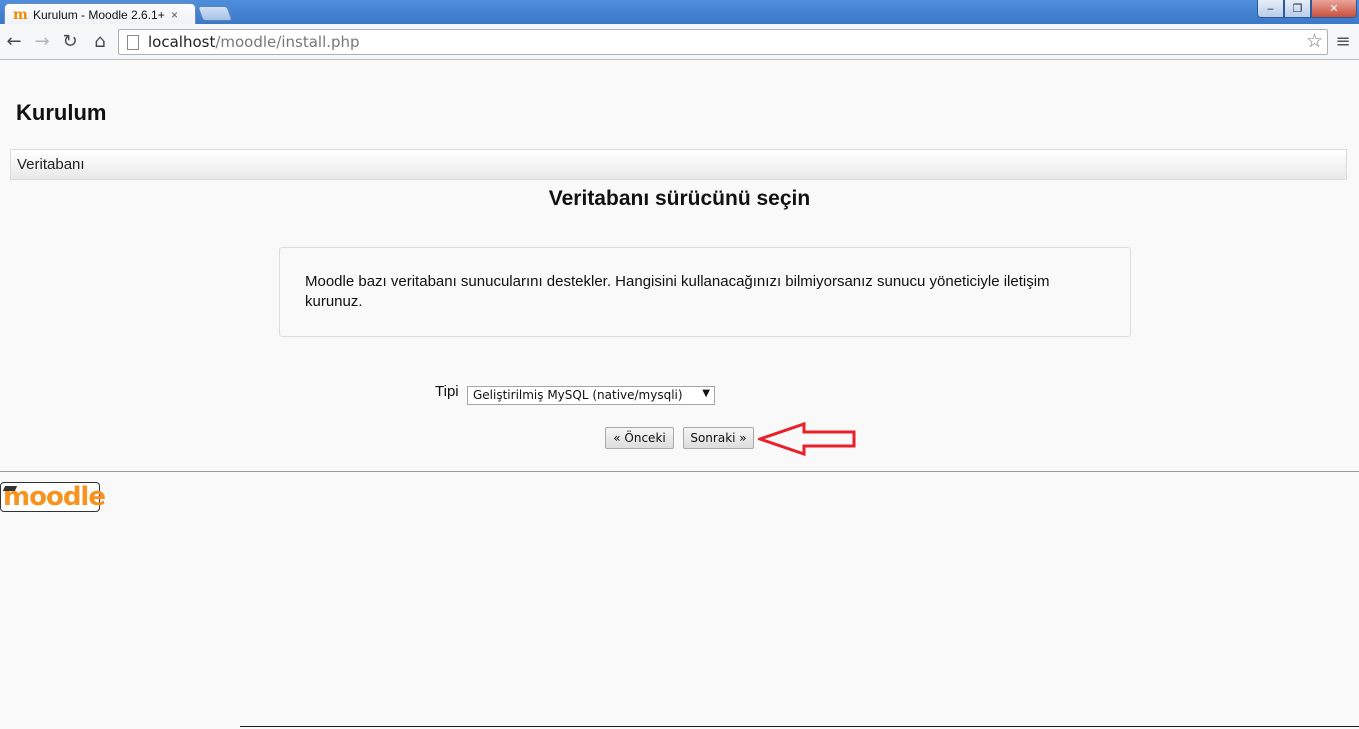 The height and width of the screenshot is (729, 1359). I want to click on breadcrumb: Veritabanı, so click(51, 164).